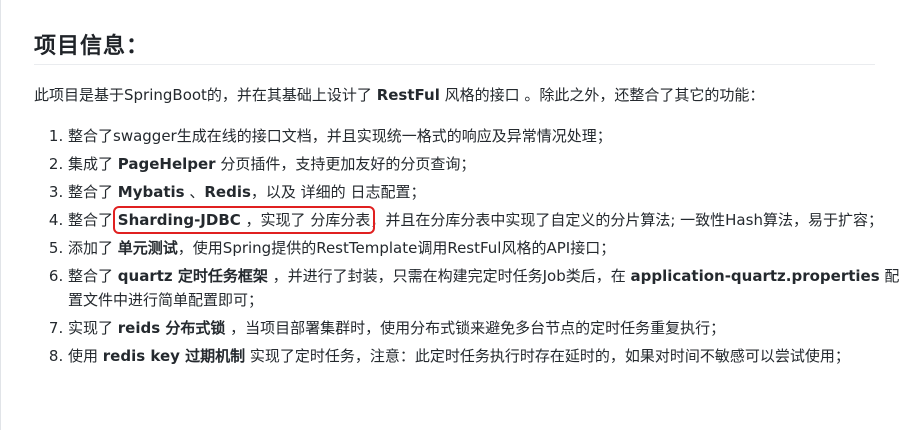 Image resolution: width=909 pixels, height=430 pixels. I want to click on item-bold: redis key 过期机制, so click(174, 356).